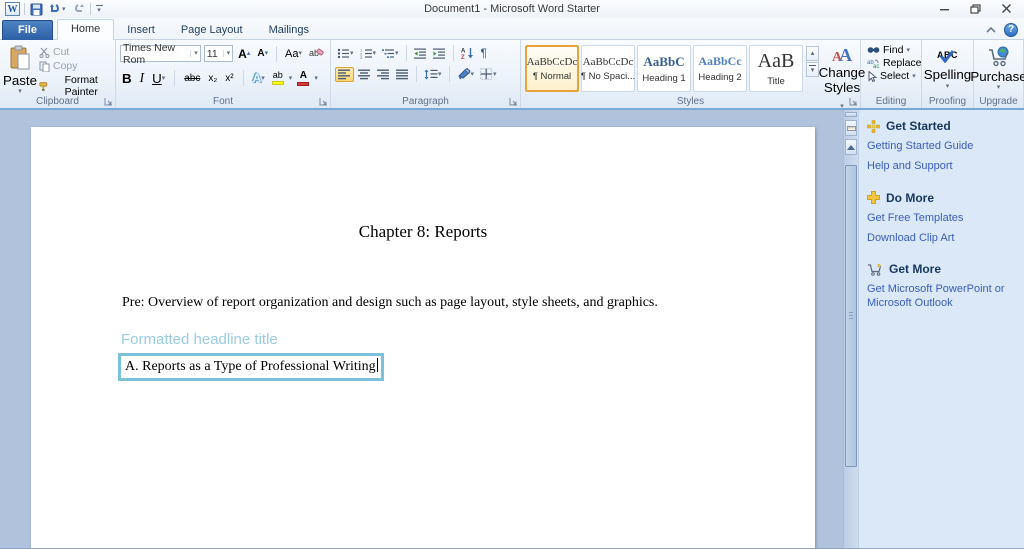 The image size is (1024, 549). I want to click on style-normal: AaBbCcDc ¶ Normal, so click(552, 68).